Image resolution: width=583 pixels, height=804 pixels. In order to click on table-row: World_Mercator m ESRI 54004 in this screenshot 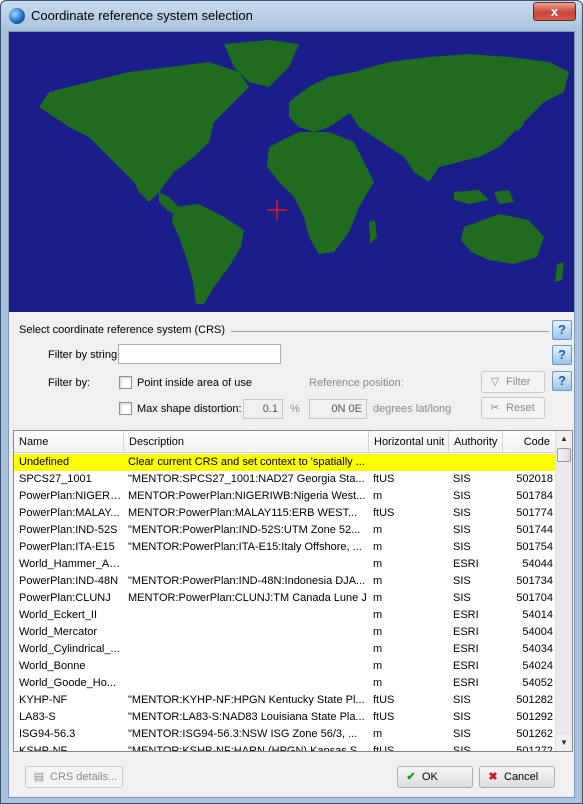, I will do `click(285, 632)`.